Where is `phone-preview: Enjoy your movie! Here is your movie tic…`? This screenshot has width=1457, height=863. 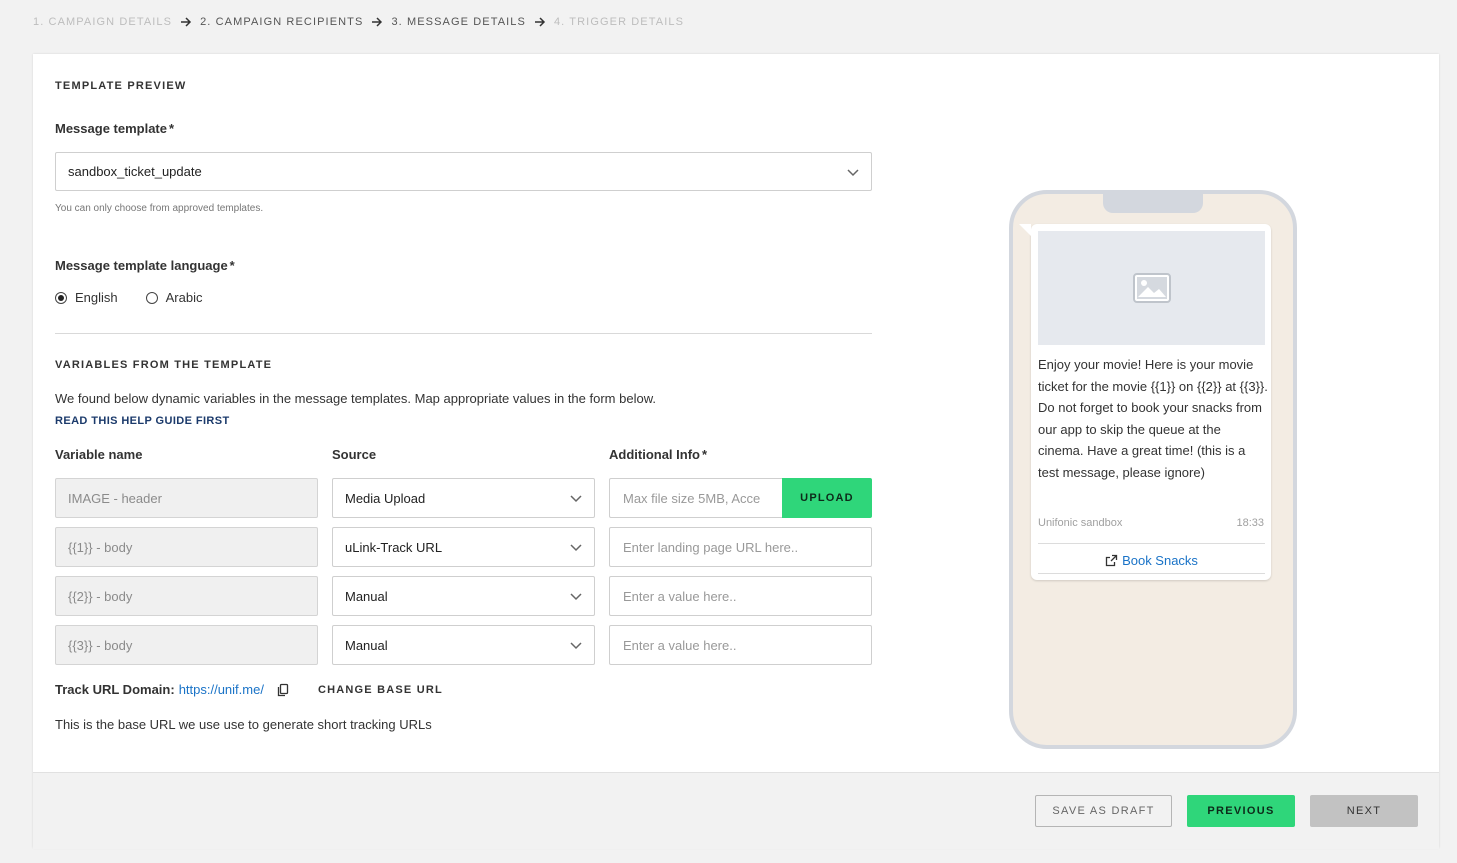 phone-preview: Enjoy your movie! Here is your movie tic… is located at coordinates (1153, 469).